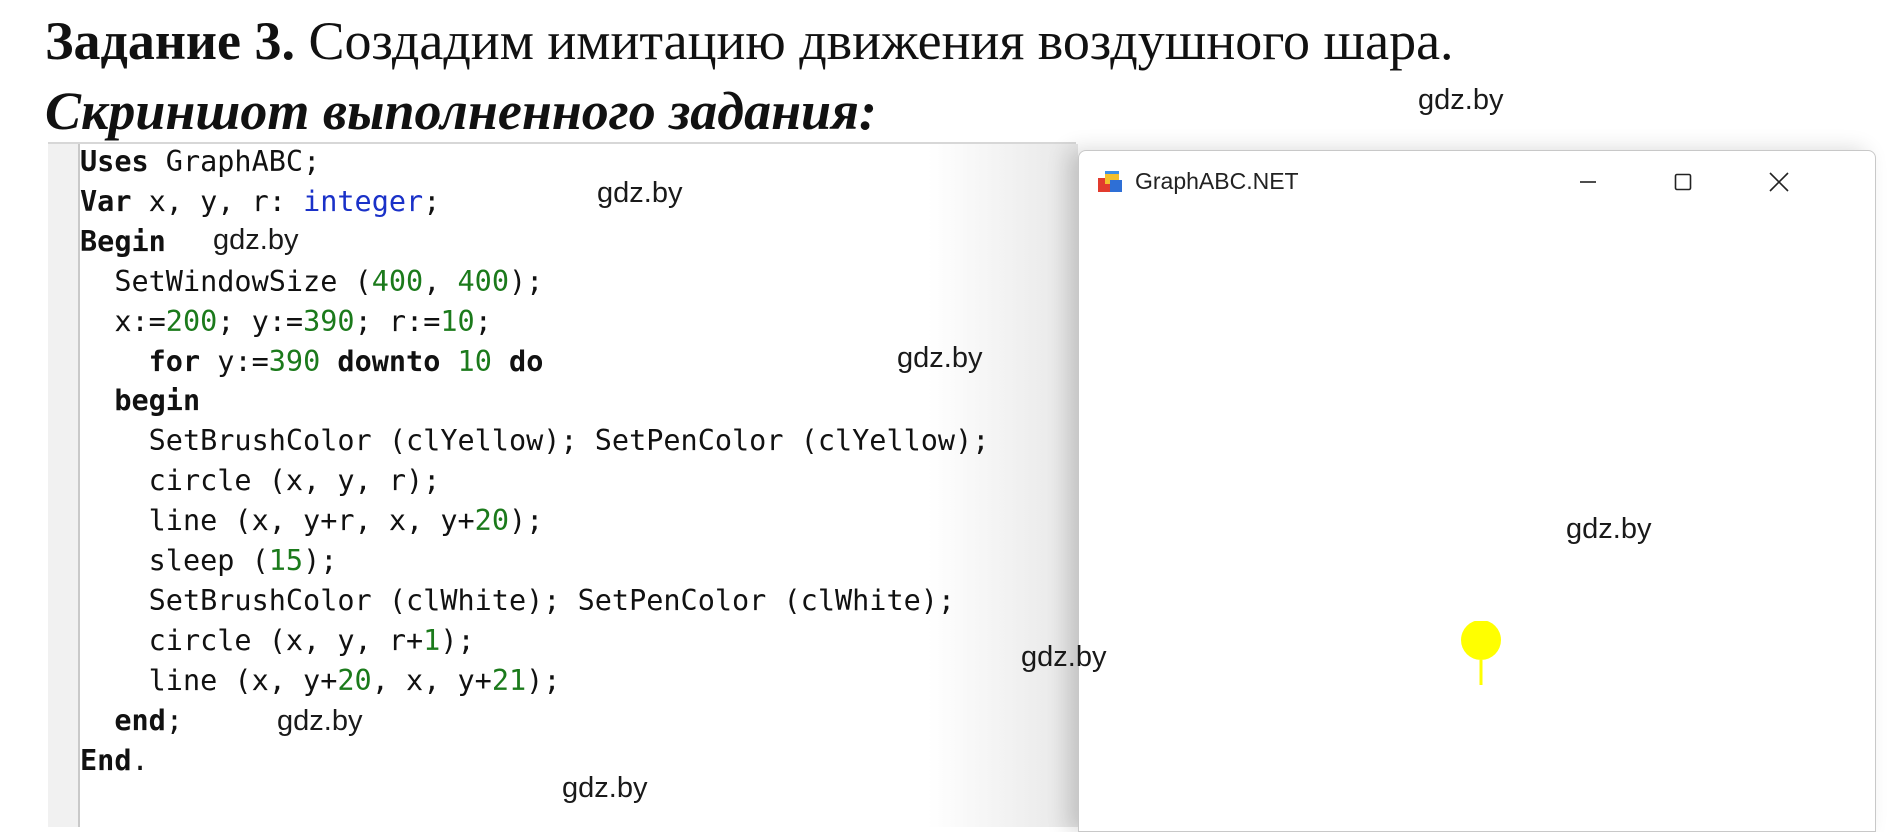 This screenshot has width=1888, height=832. What do you see at coordinates (534, 481) in the screenshot?
I see `code-line: circle (x, y, r);` at bounding box center [534, 481].